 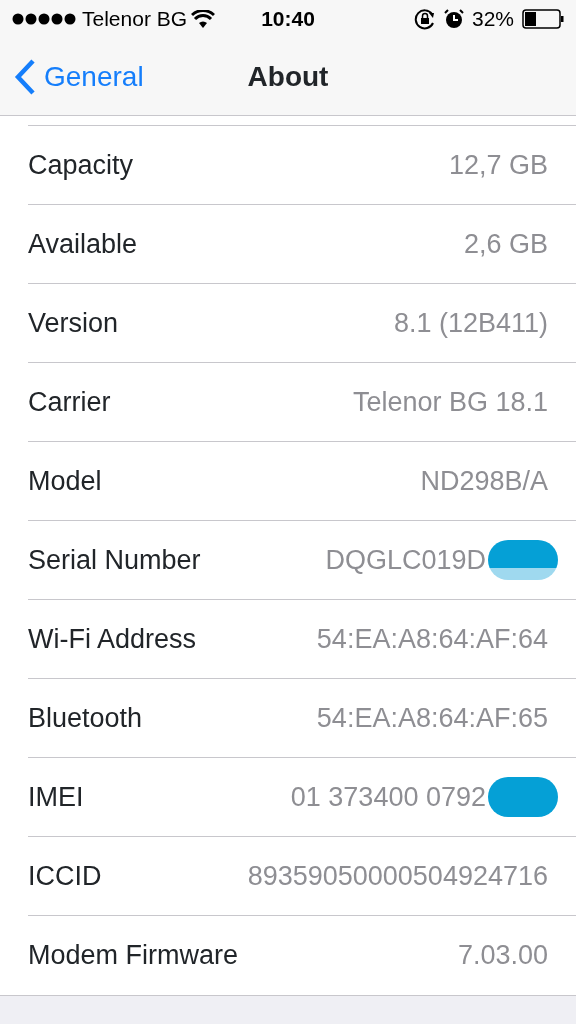 What do you see at coordinates (450, 402) in the screenshot?
I see `setting-value: Telenor BG 18.1` at bounding box center [450, 402].